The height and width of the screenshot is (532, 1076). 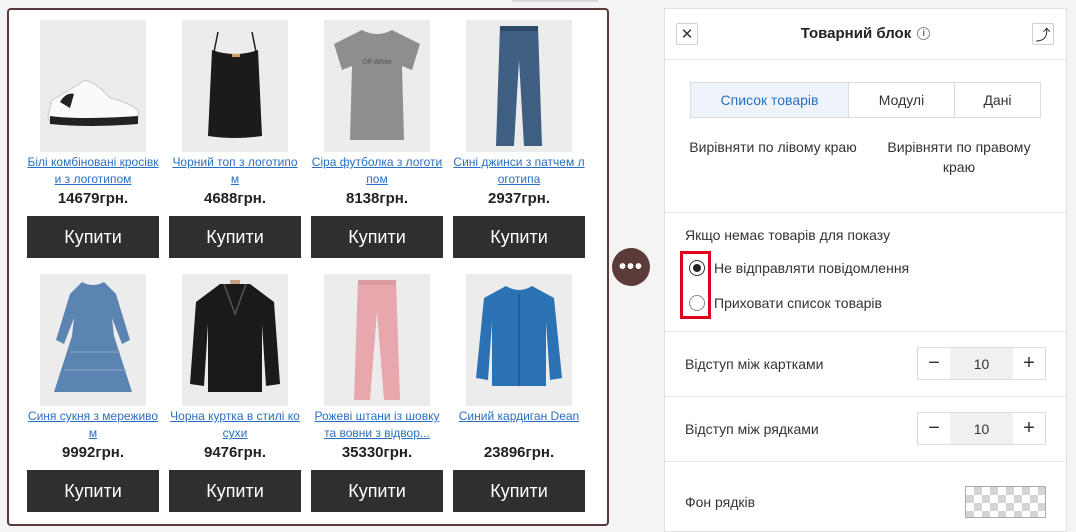 I want to click on align-right-button: Вирівняти по правому краю, so click(x=959, y=157).